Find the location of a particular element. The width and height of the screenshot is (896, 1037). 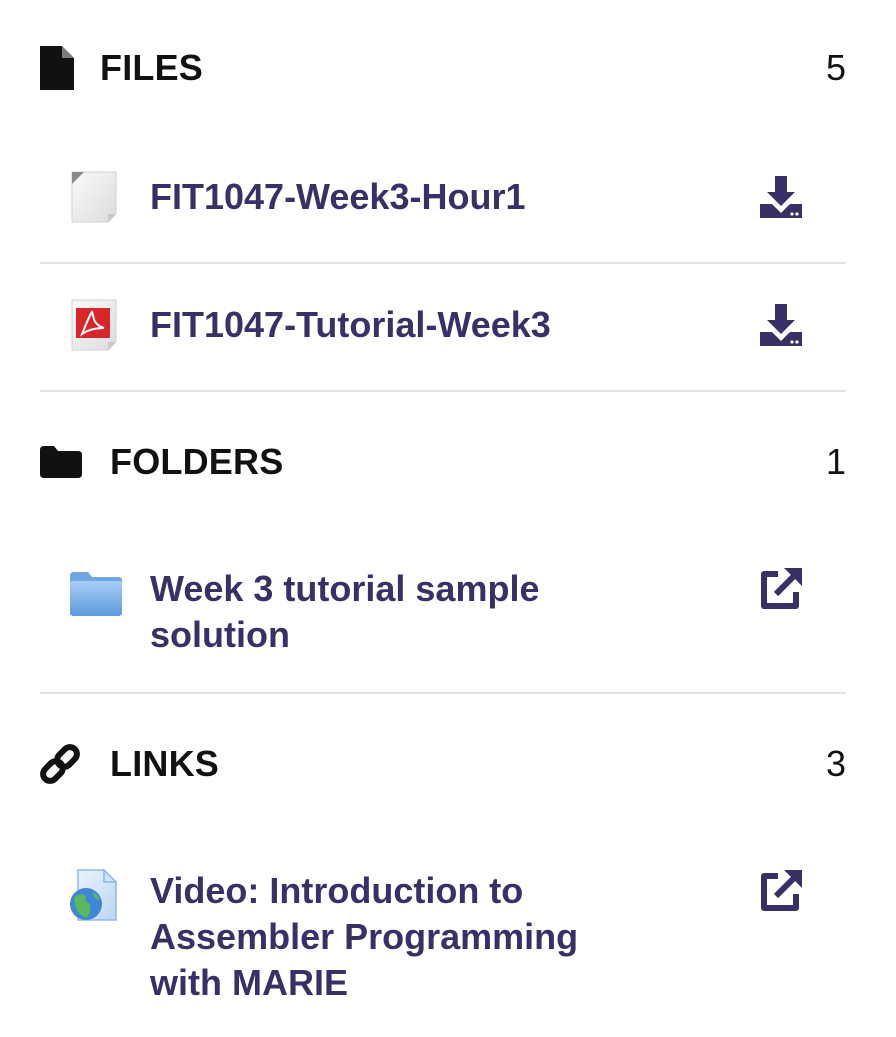

file-item: FIT1047-Tutorial-Week3 is located at coordinates (443, 325).